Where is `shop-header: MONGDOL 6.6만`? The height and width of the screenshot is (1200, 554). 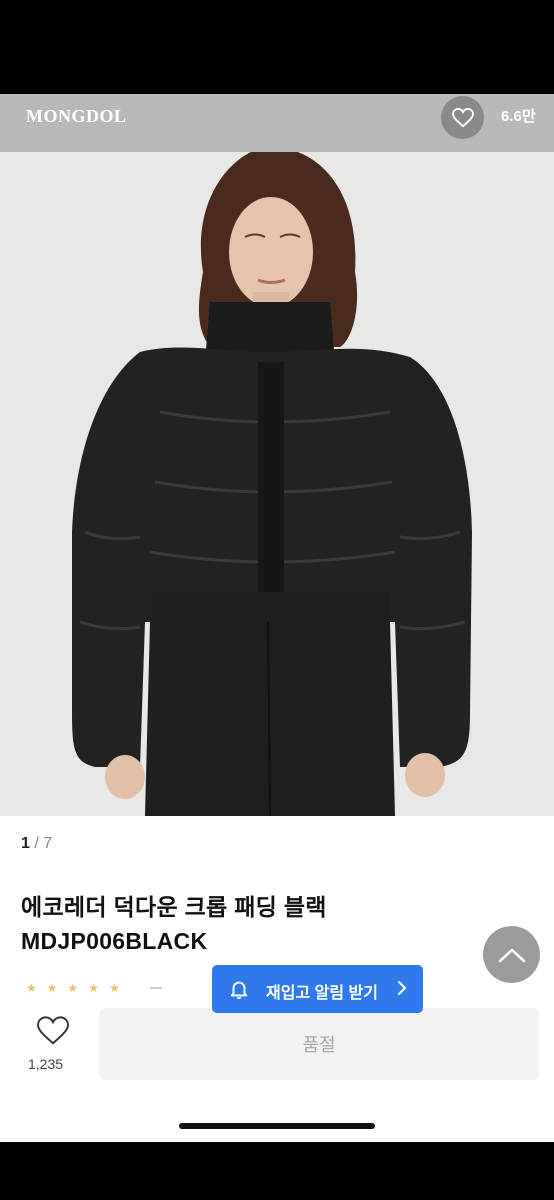
shop-header: MONGDOL 6.6만 is located at coordinates (277, 123).